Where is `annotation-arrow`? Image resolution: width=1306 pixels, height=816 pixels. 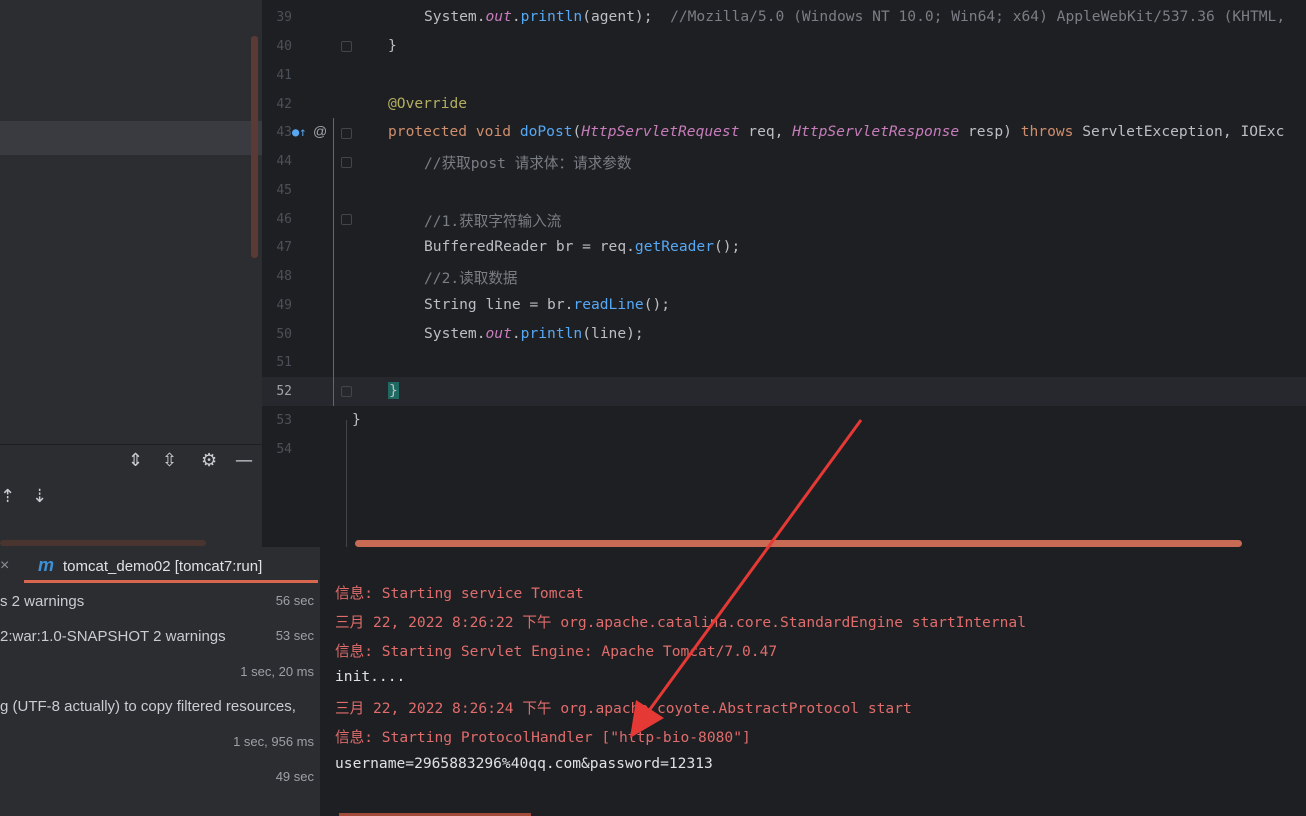
annotation-arrow is located at coordinates (746, 578).